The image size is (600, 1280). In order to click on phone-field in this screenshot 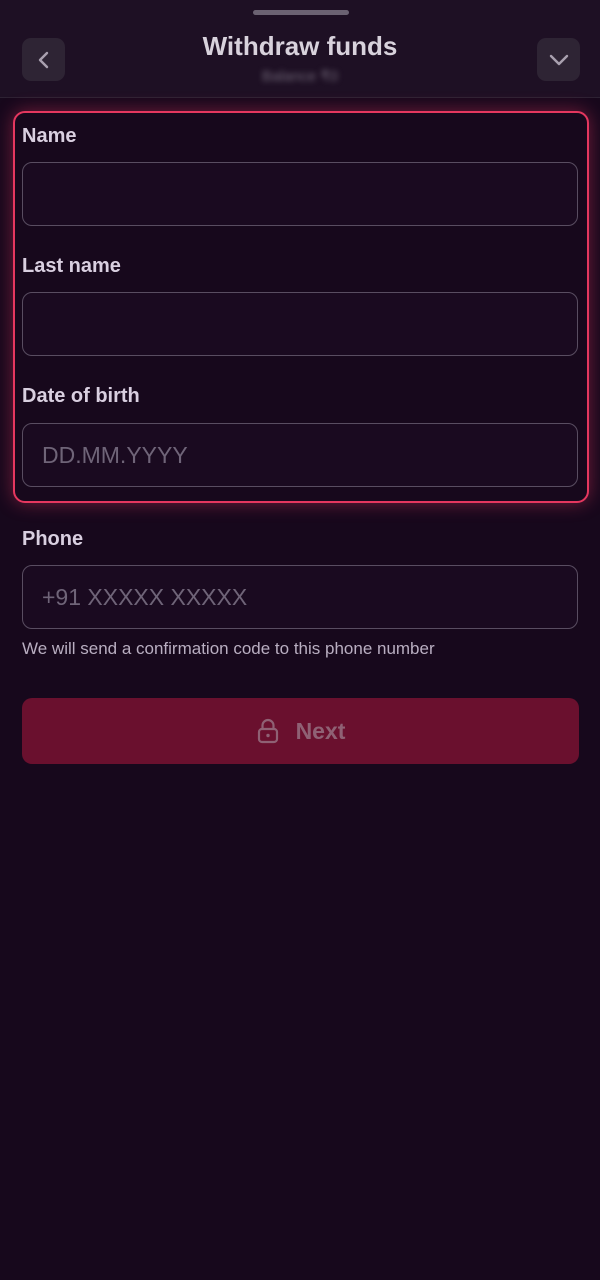, I will do `click(300, 597)`.